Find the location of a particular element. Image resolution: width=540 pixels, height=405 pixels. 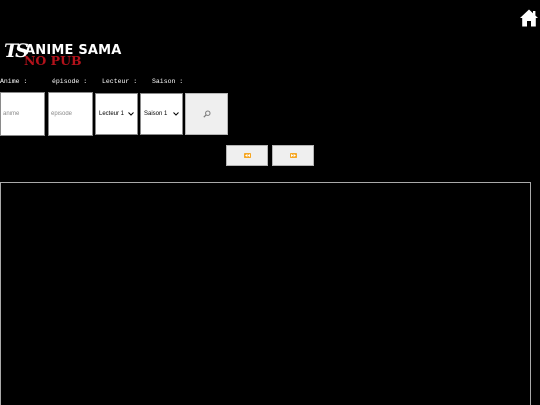

lecteur-select: Lecteur 1 is located at coordinates (116, 114).